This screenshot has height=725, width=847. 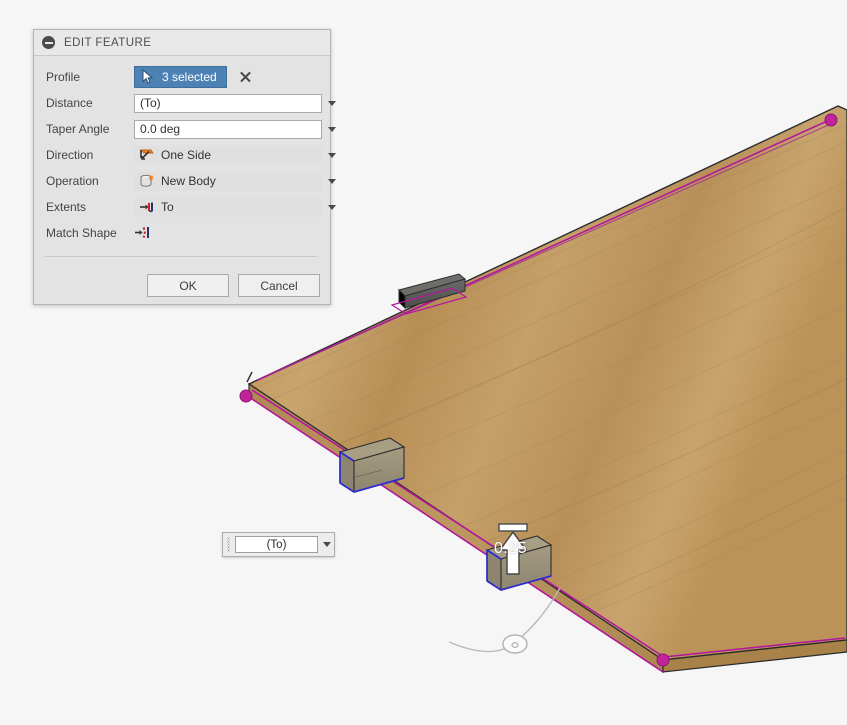 What do you see at coordinates (327, 544) in the screenshot?
I see `chevron-down-icon` at bounding box center [327, 544].